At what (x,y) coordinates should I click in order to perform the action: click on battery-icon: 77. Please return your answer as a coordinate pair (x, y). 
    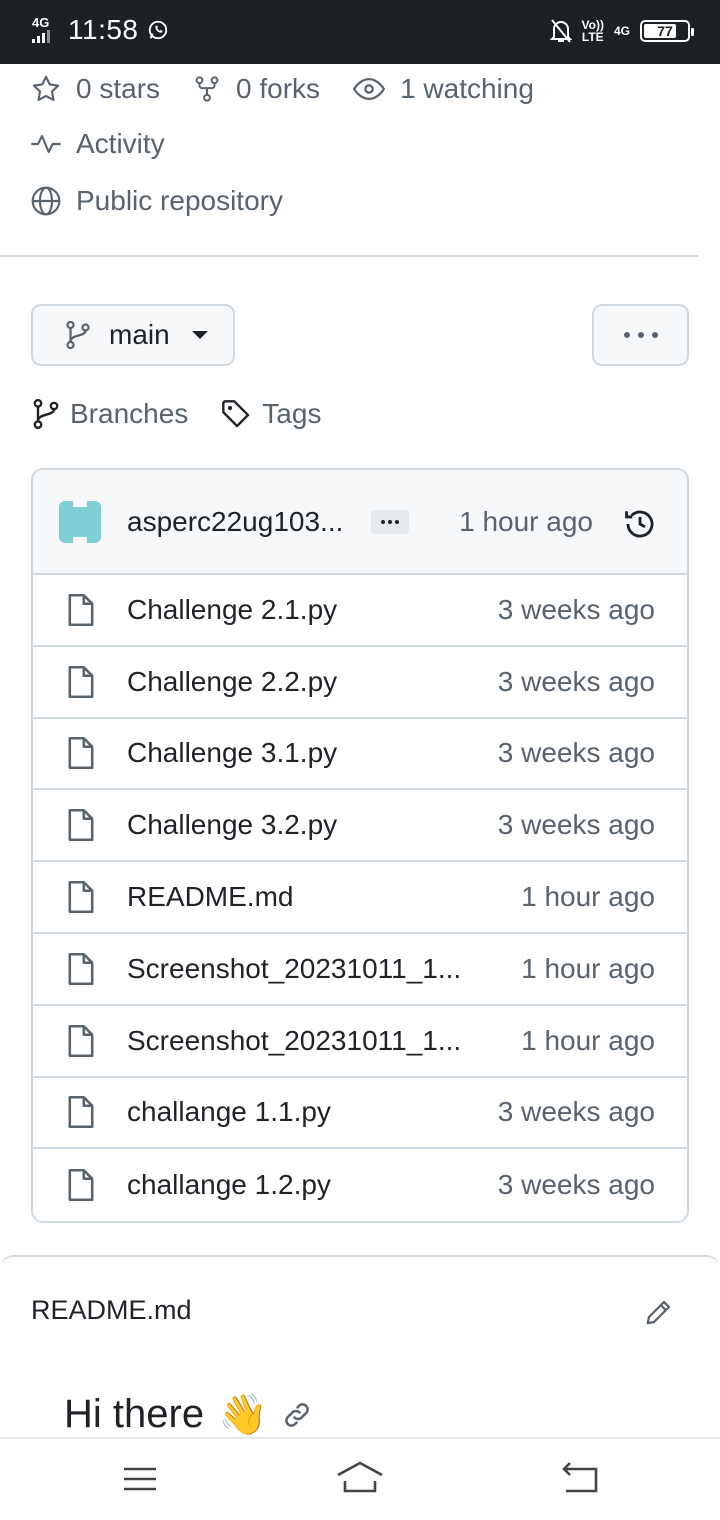
    Looking at the image, I should click on (667, 31).